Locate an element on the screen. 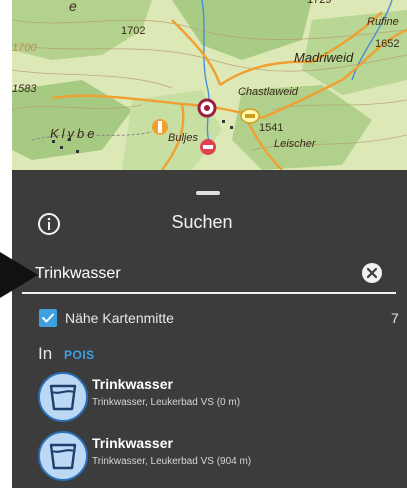 This screenshot has height=488, width=407. search-bar is located at coordinates (216, 275).